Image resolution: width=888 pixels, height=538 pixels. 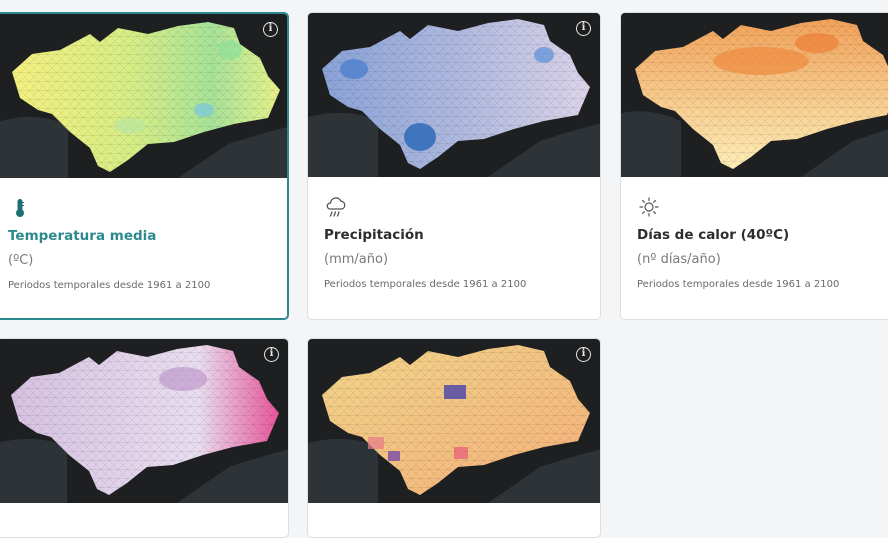 What do you see at coordinates (356, 259) in the screenshot?
I see `card-unit: (mm/año)` at bounding box center [356, 259].